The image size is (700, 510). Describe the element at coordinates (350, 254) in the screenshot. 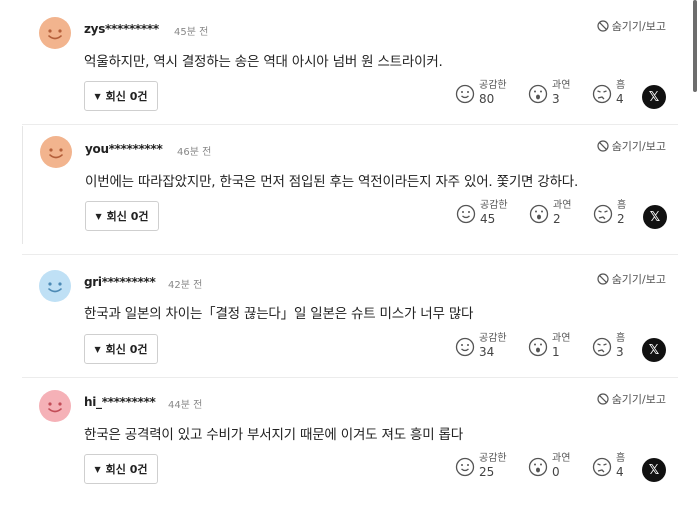

I see `divider` at that location.